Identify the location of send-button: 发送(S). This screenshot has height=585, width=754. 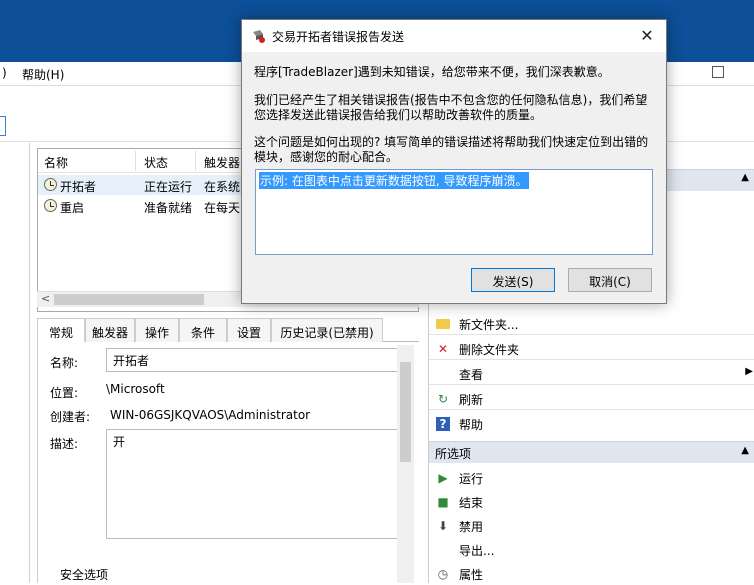
(513, 280).